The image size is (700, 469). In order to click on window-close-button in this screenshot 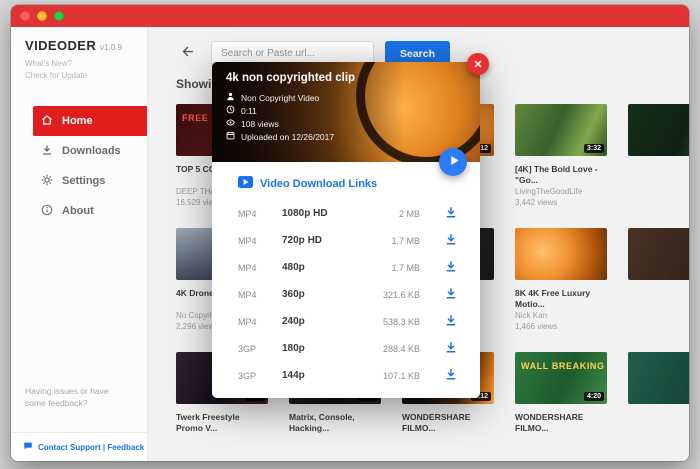, I will do `click(25, 16)`.